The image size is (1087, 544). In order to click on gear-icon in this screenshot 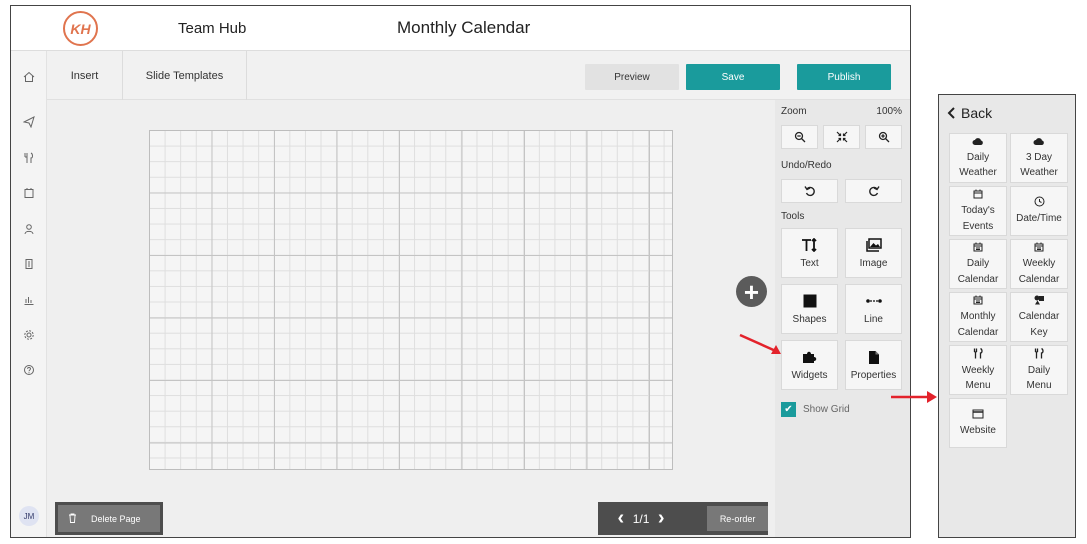, I will do `click(29, 335)`.